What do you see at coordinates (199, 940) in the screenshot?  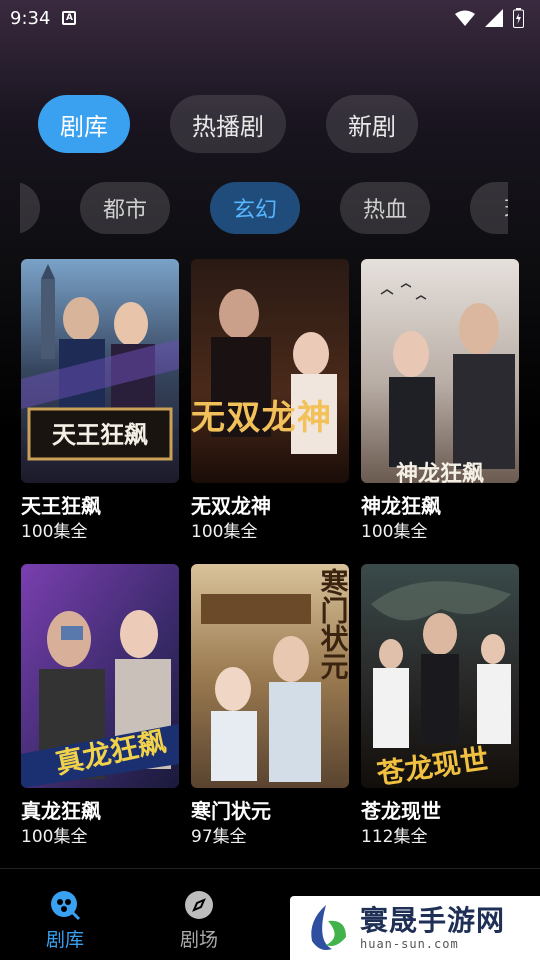 I see `nav-label-theater: 剧场` at bounding box center [199, 940].